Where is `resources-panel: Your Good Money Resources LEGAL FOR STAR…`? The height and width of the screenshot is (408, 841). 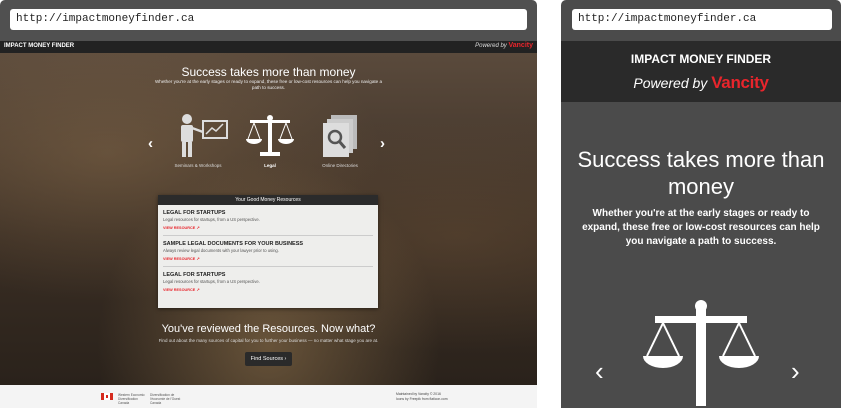
resources-panel: Your Good Money Resources LEGAL FOR STAR… is located at coordinates (268, 251).